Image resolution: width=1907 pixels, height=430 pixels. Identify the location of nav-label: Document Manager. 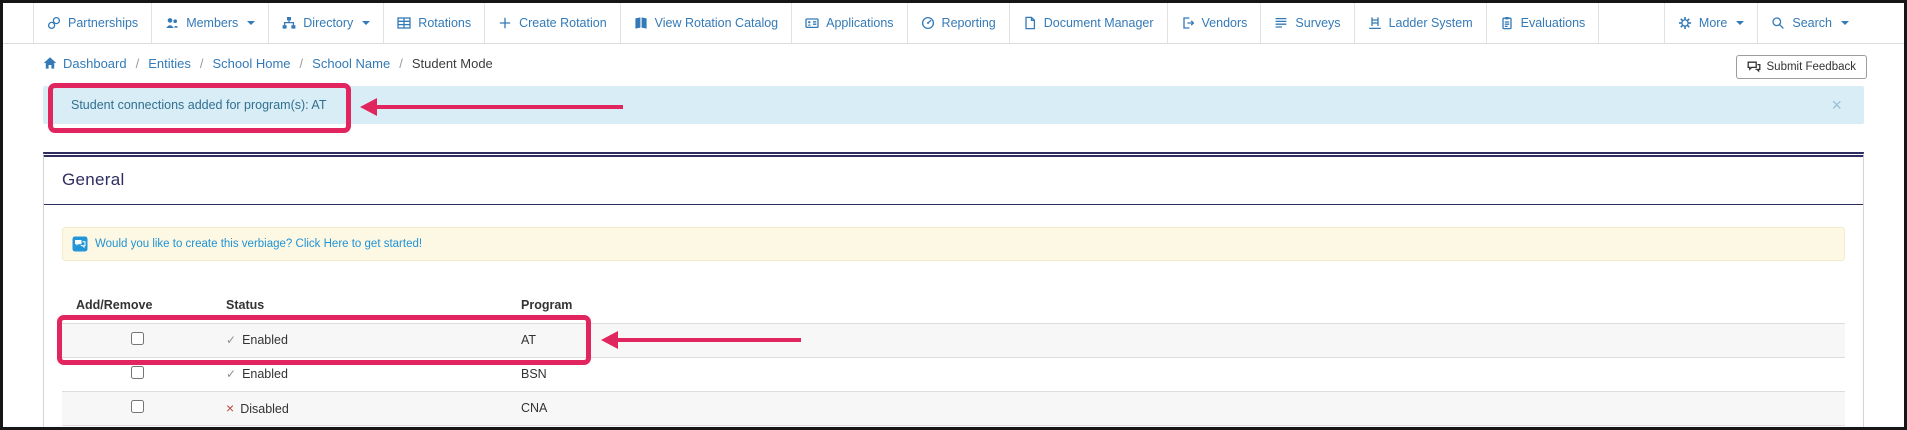
(1098, 23).